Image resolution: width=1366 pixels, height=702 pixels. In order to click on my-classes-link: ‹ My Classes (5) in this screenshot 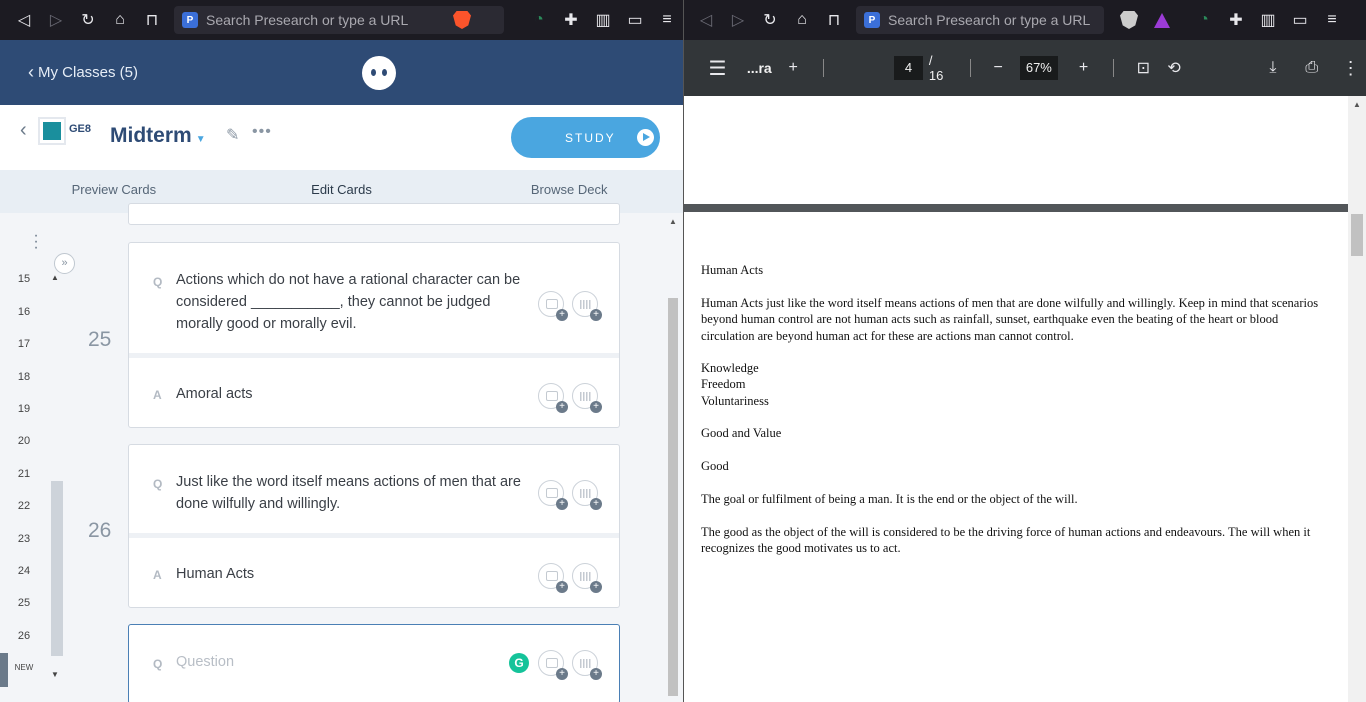, I will do `click(83, 72)`.